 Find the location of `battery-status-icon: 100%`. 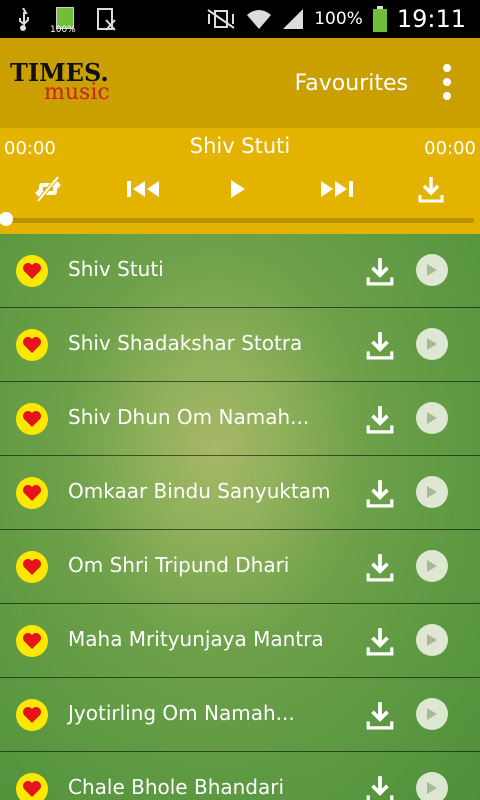

battery-status-icon: 100% is located at coordinates (63, 21).